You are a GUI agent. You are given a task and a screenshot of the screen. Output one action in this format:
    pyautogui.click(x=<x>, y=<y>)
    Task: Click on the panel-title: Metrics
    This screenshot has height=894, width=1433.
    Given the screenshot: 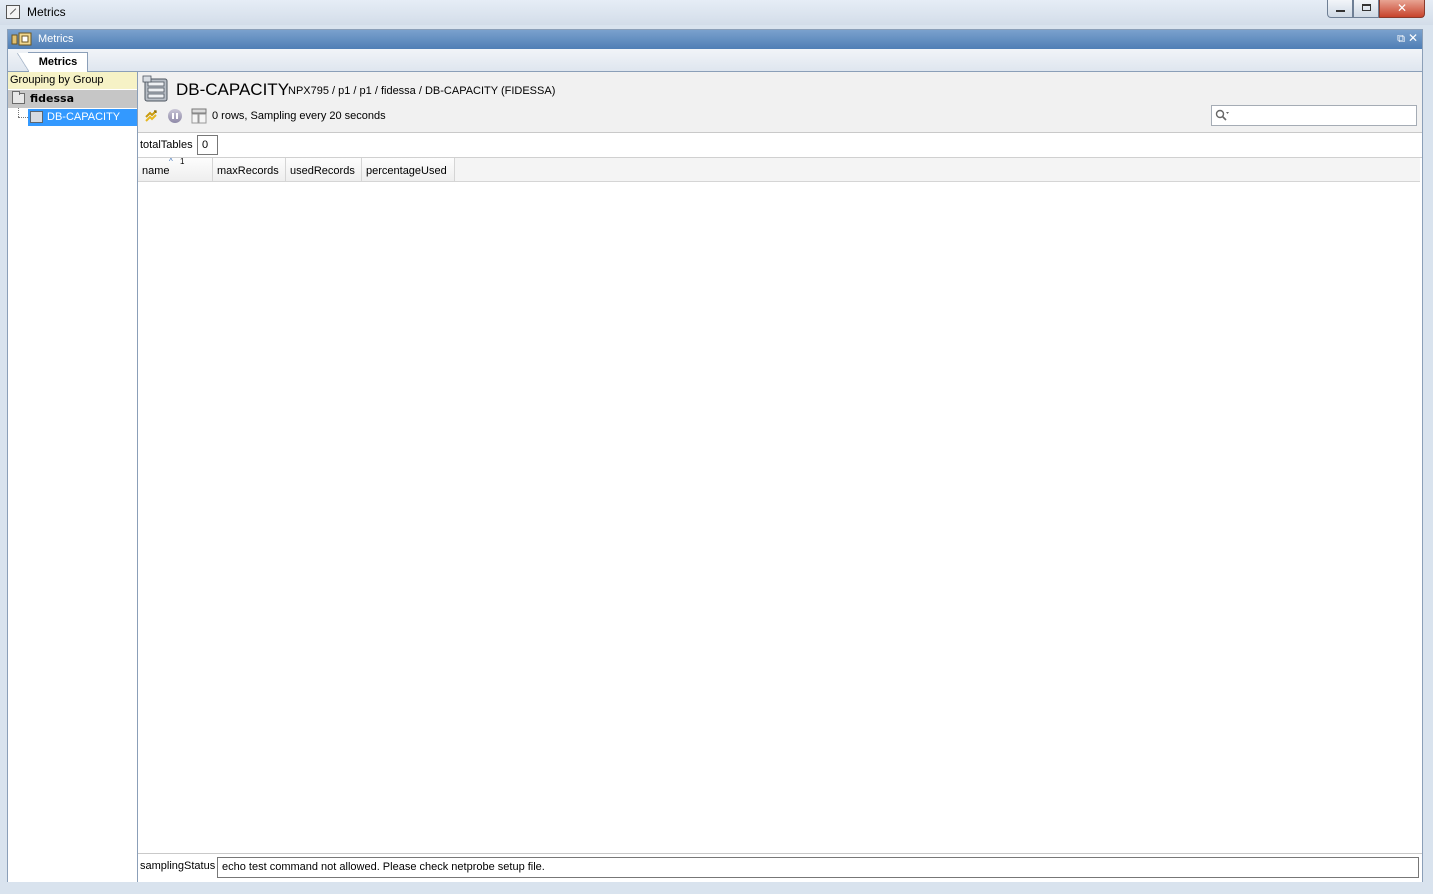 What is the action you would take?
    pyautogui.click(x=56, y=39)
    